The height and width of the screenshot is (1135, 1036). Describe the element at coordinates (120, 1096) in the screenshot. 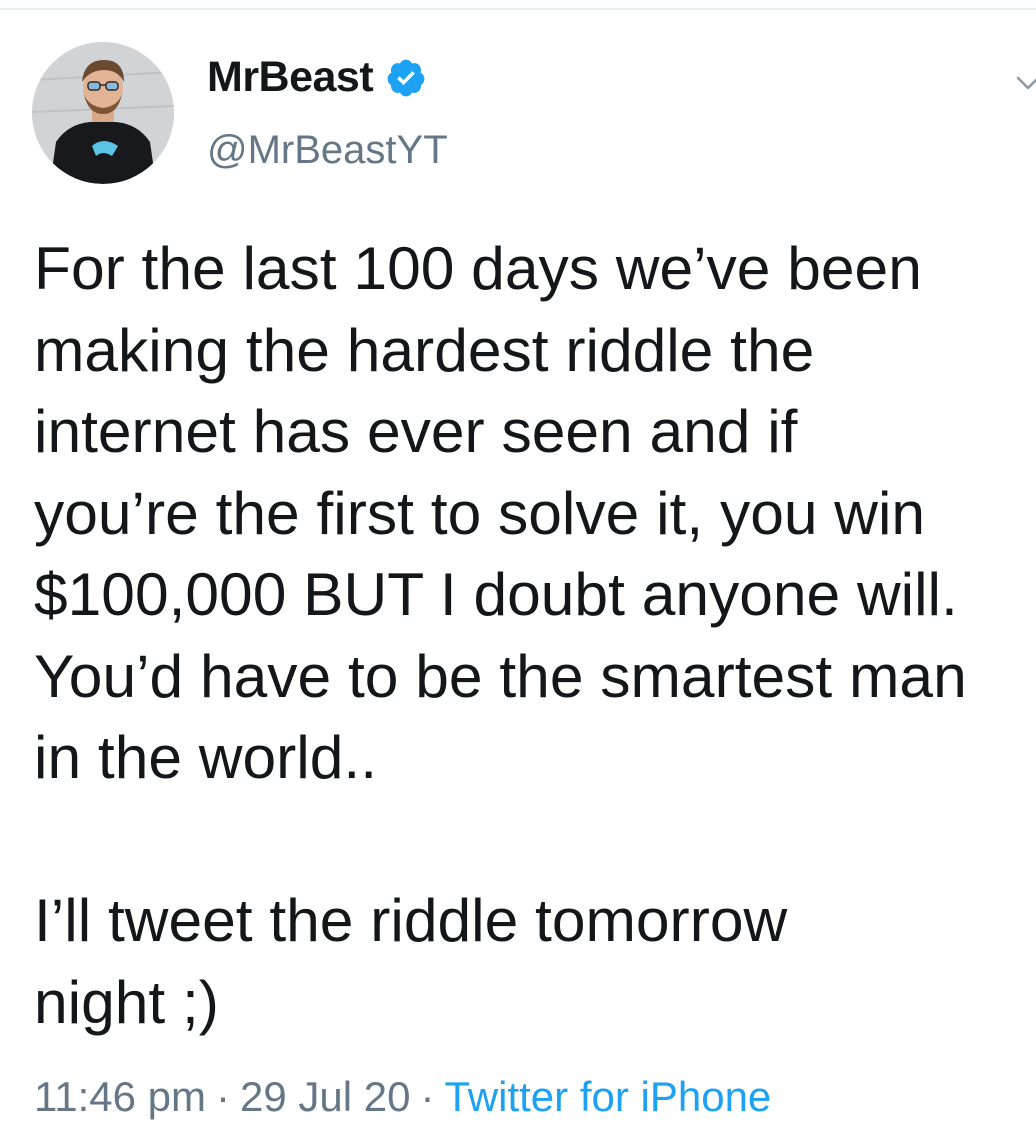

I see `tweet-time: 11:46 pm` at that location.